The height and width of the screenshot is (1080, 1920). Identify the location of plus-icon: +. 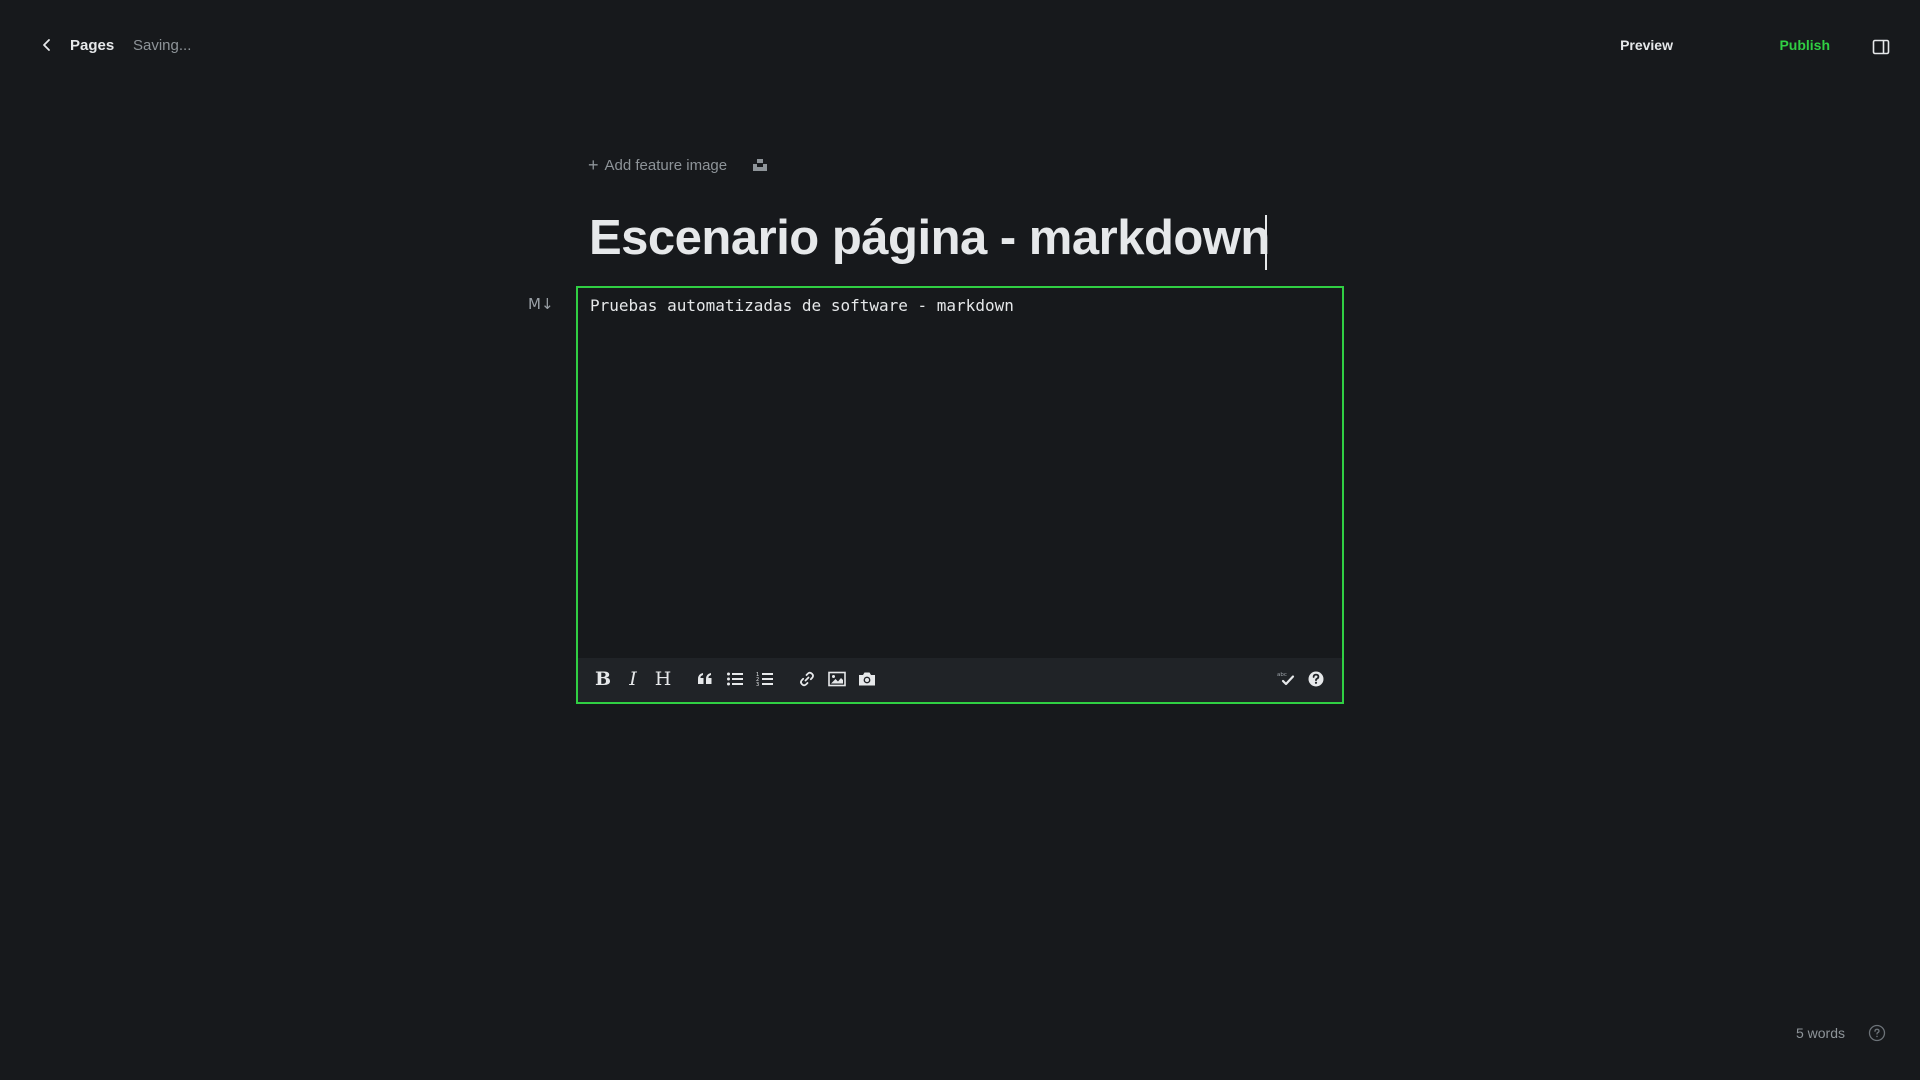
(593, 165).